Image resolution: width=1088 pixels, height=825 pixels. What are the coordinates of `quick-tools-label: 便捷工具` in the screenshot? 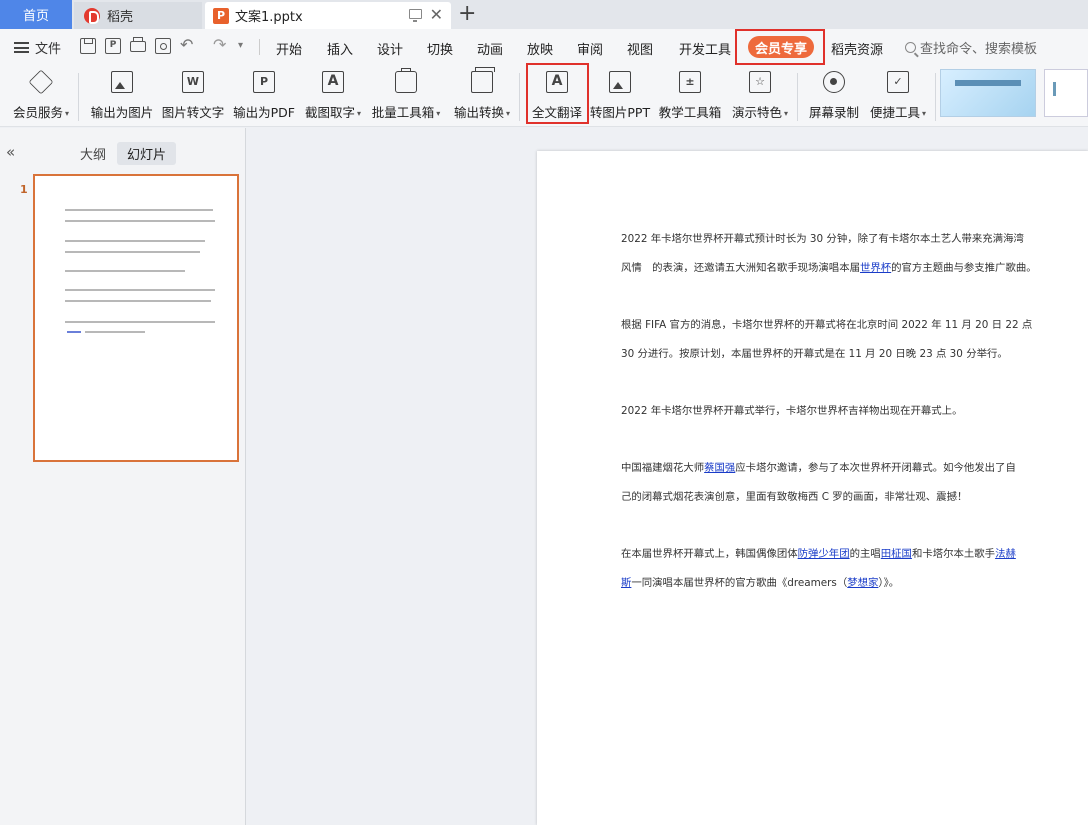 It's located at (894, 112).